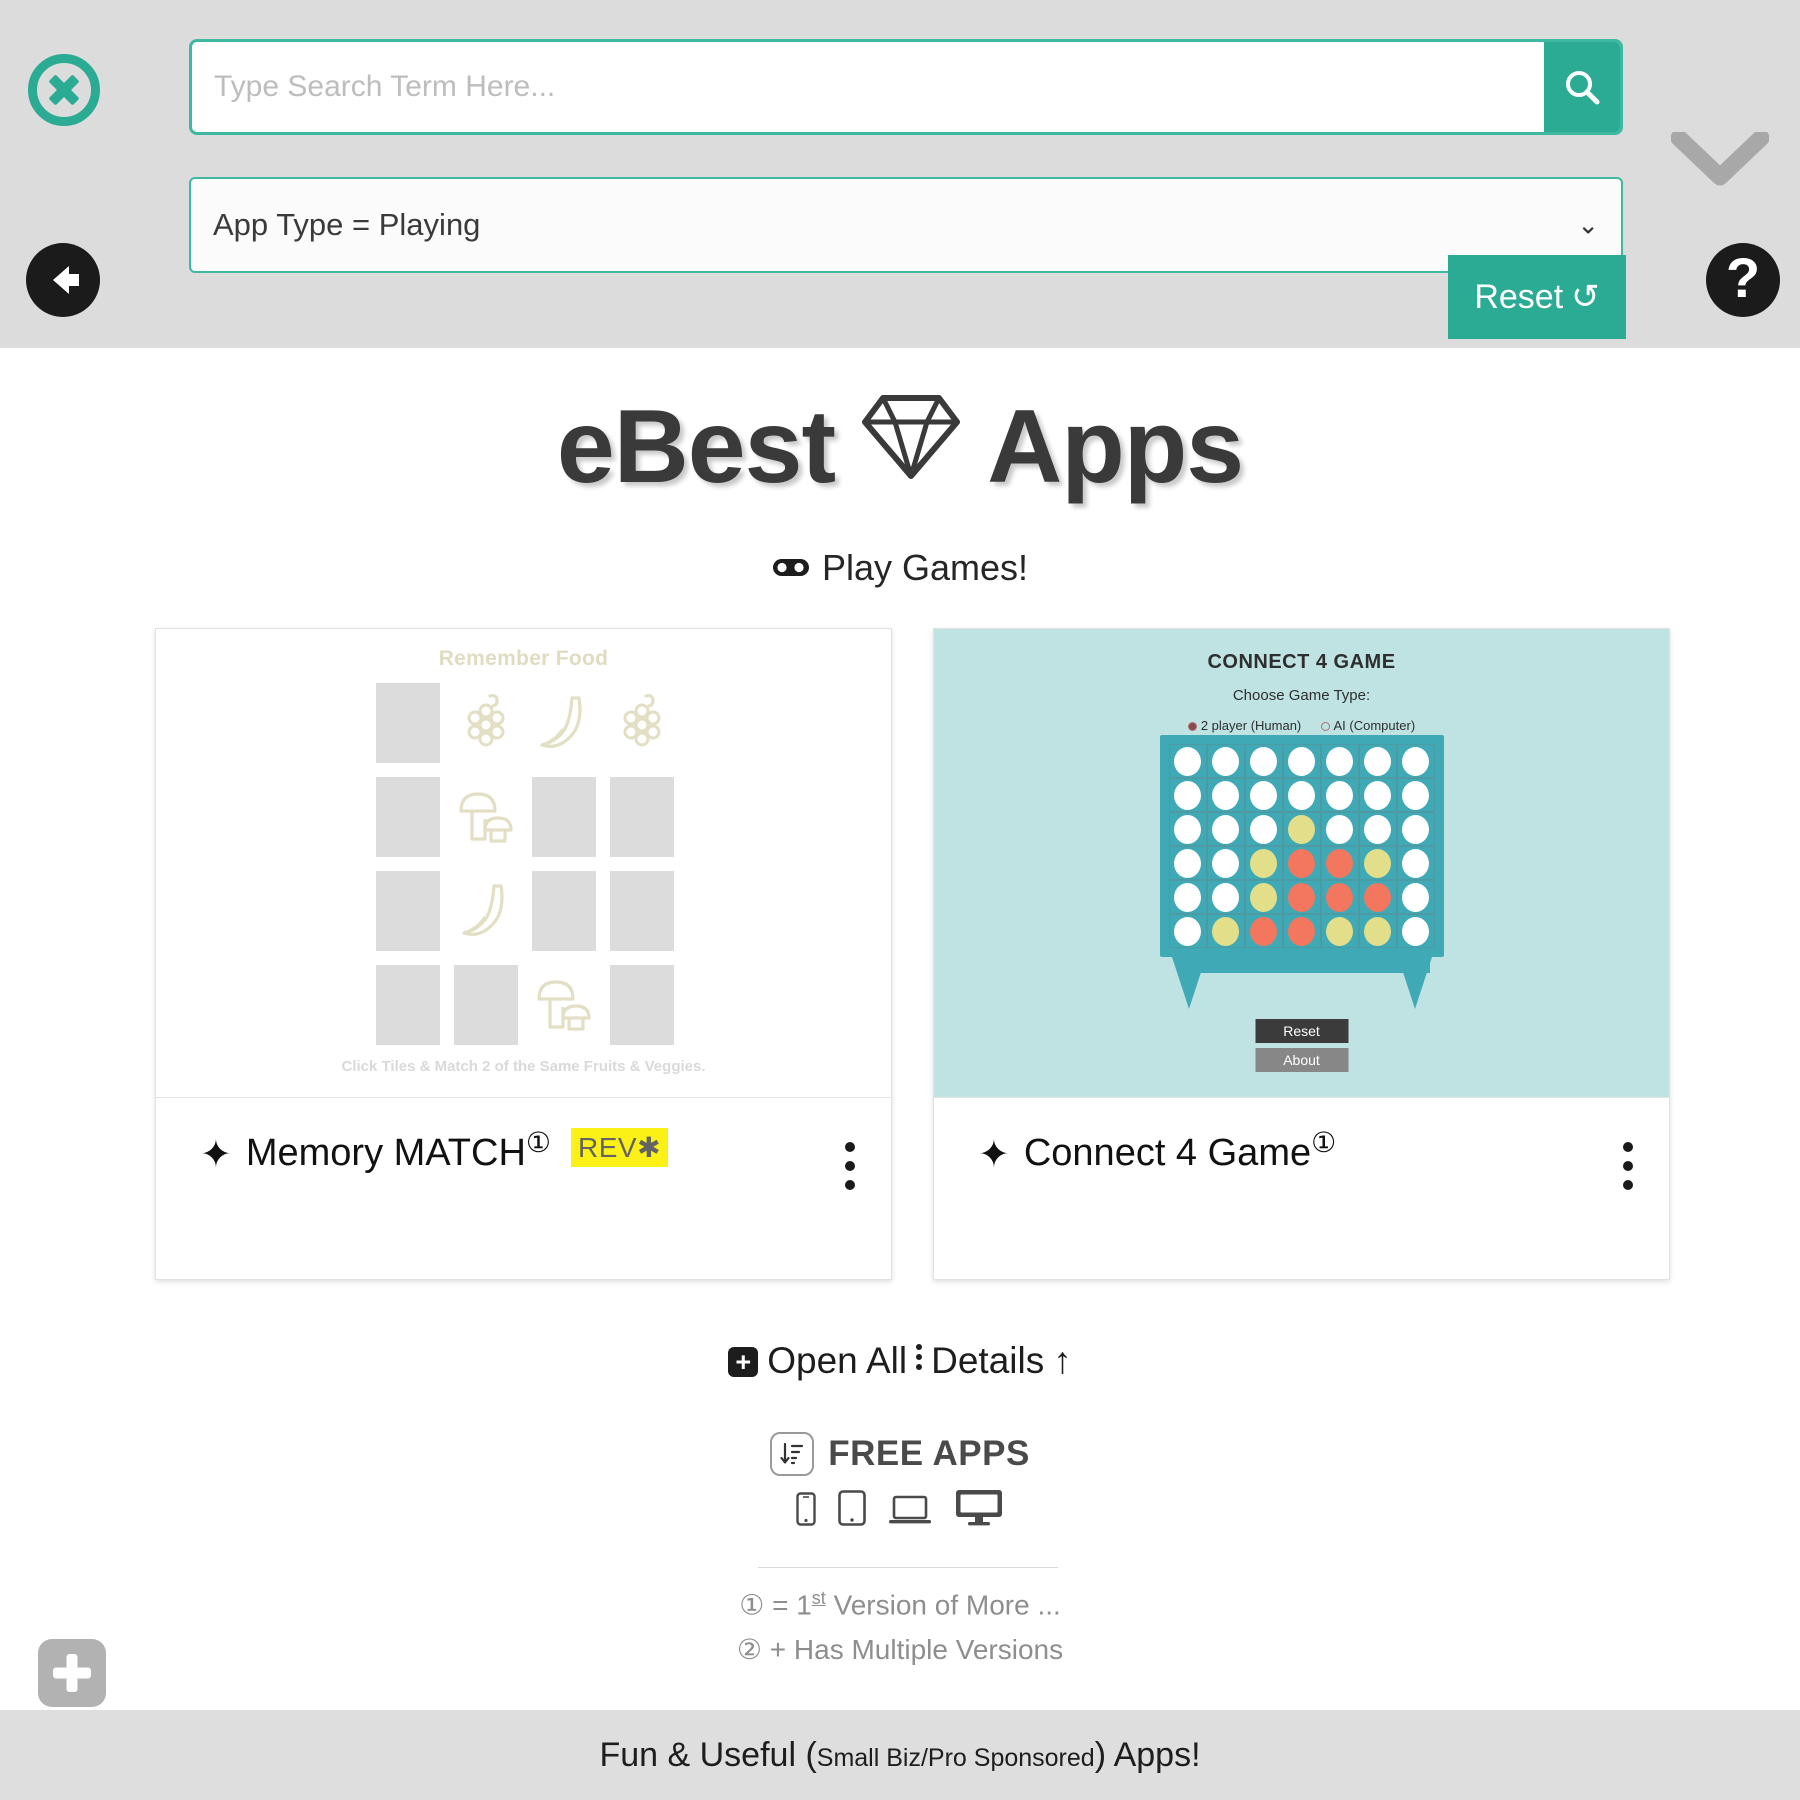 Image resolution: width=1800 pixels, height=1800 pixels. I want to click on radio-2player-icon, so click(1192, 726).